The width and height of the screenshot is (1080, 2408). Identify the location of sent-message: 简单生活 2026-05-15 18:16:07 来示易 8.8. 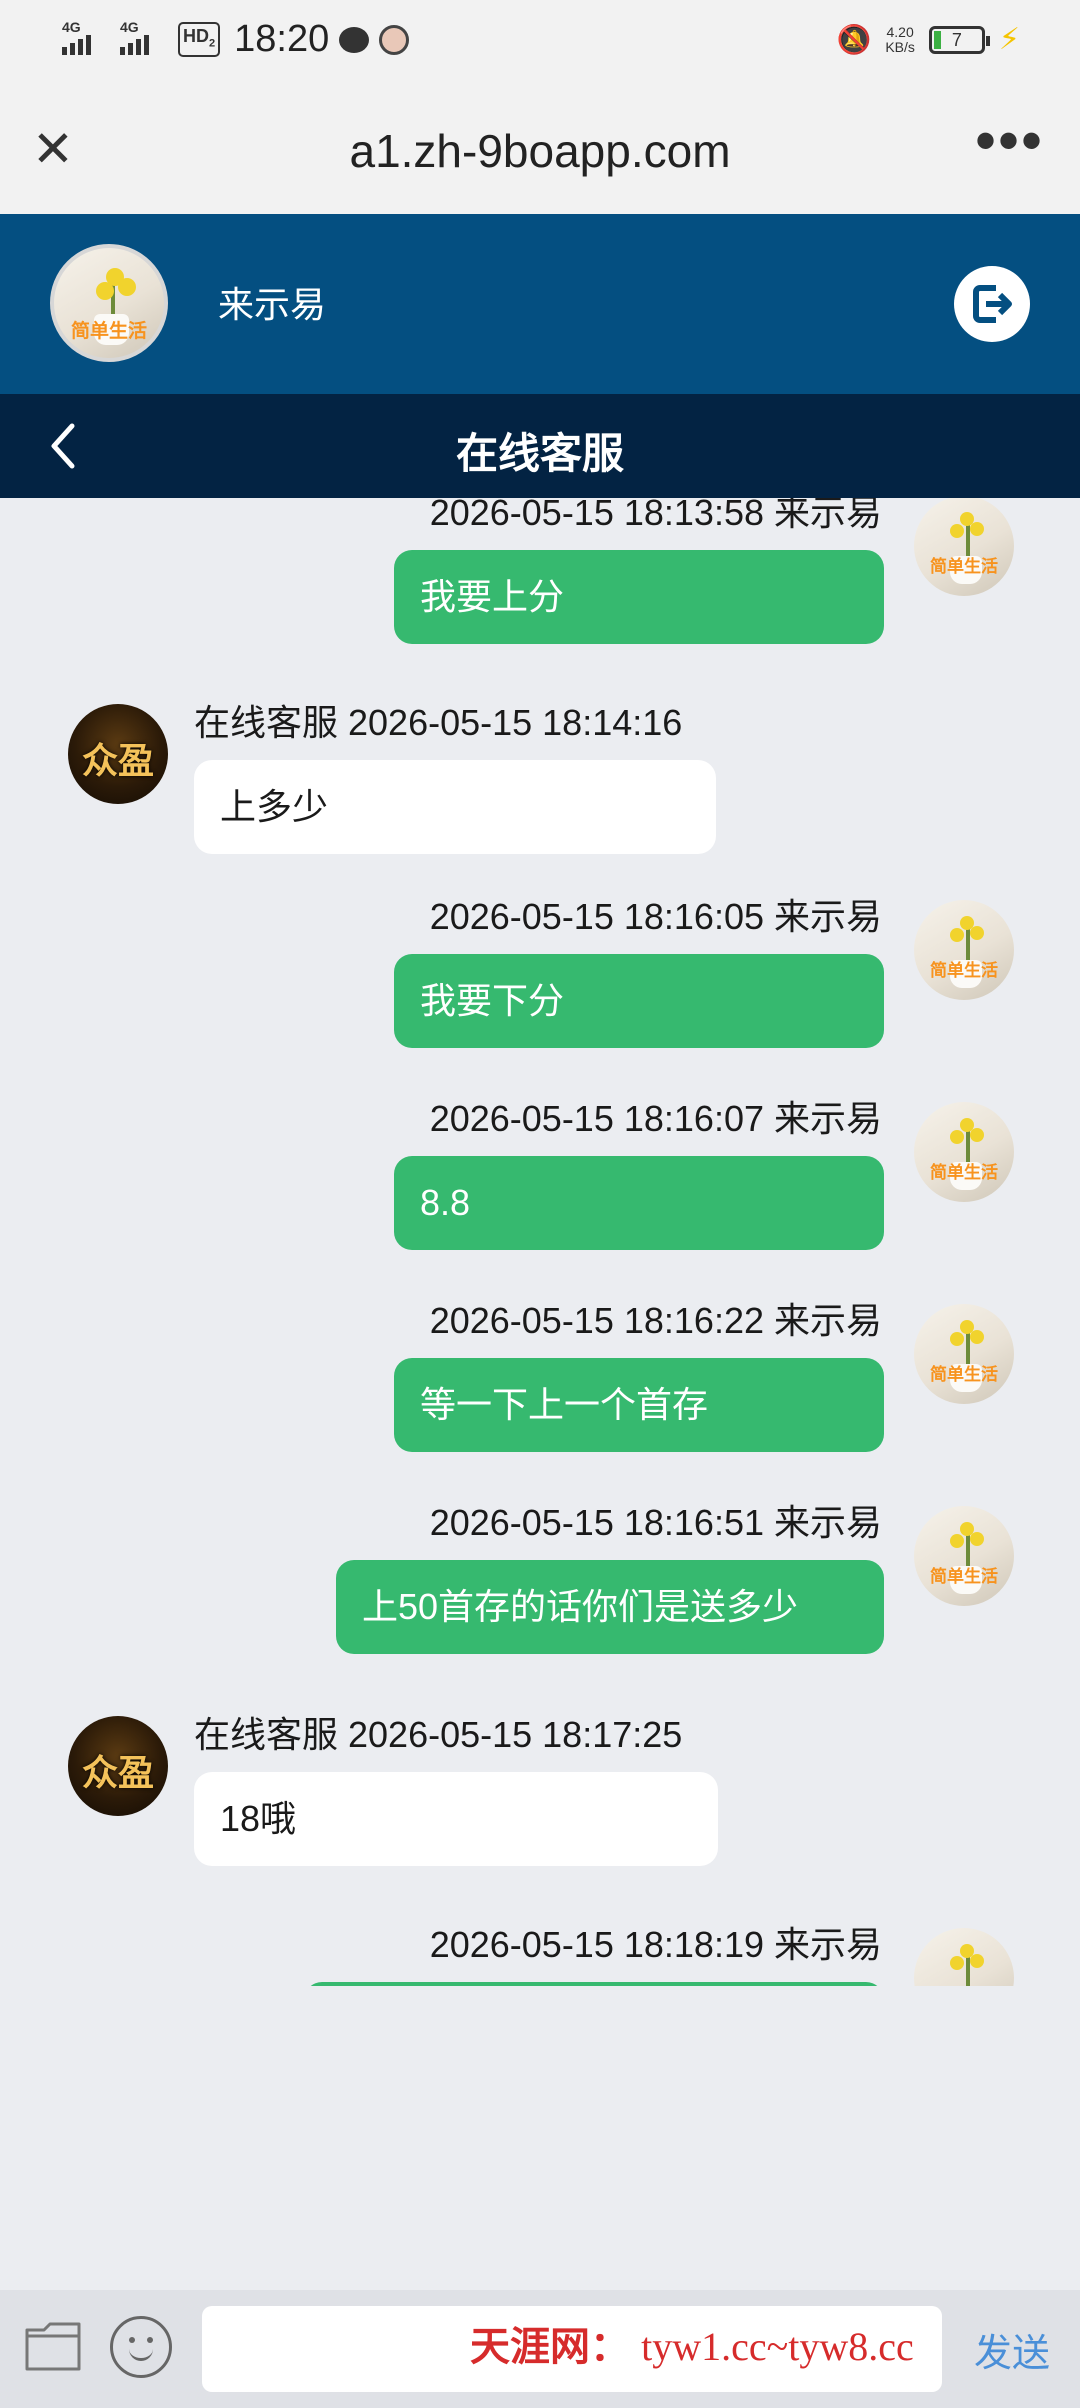
(540, 1195).